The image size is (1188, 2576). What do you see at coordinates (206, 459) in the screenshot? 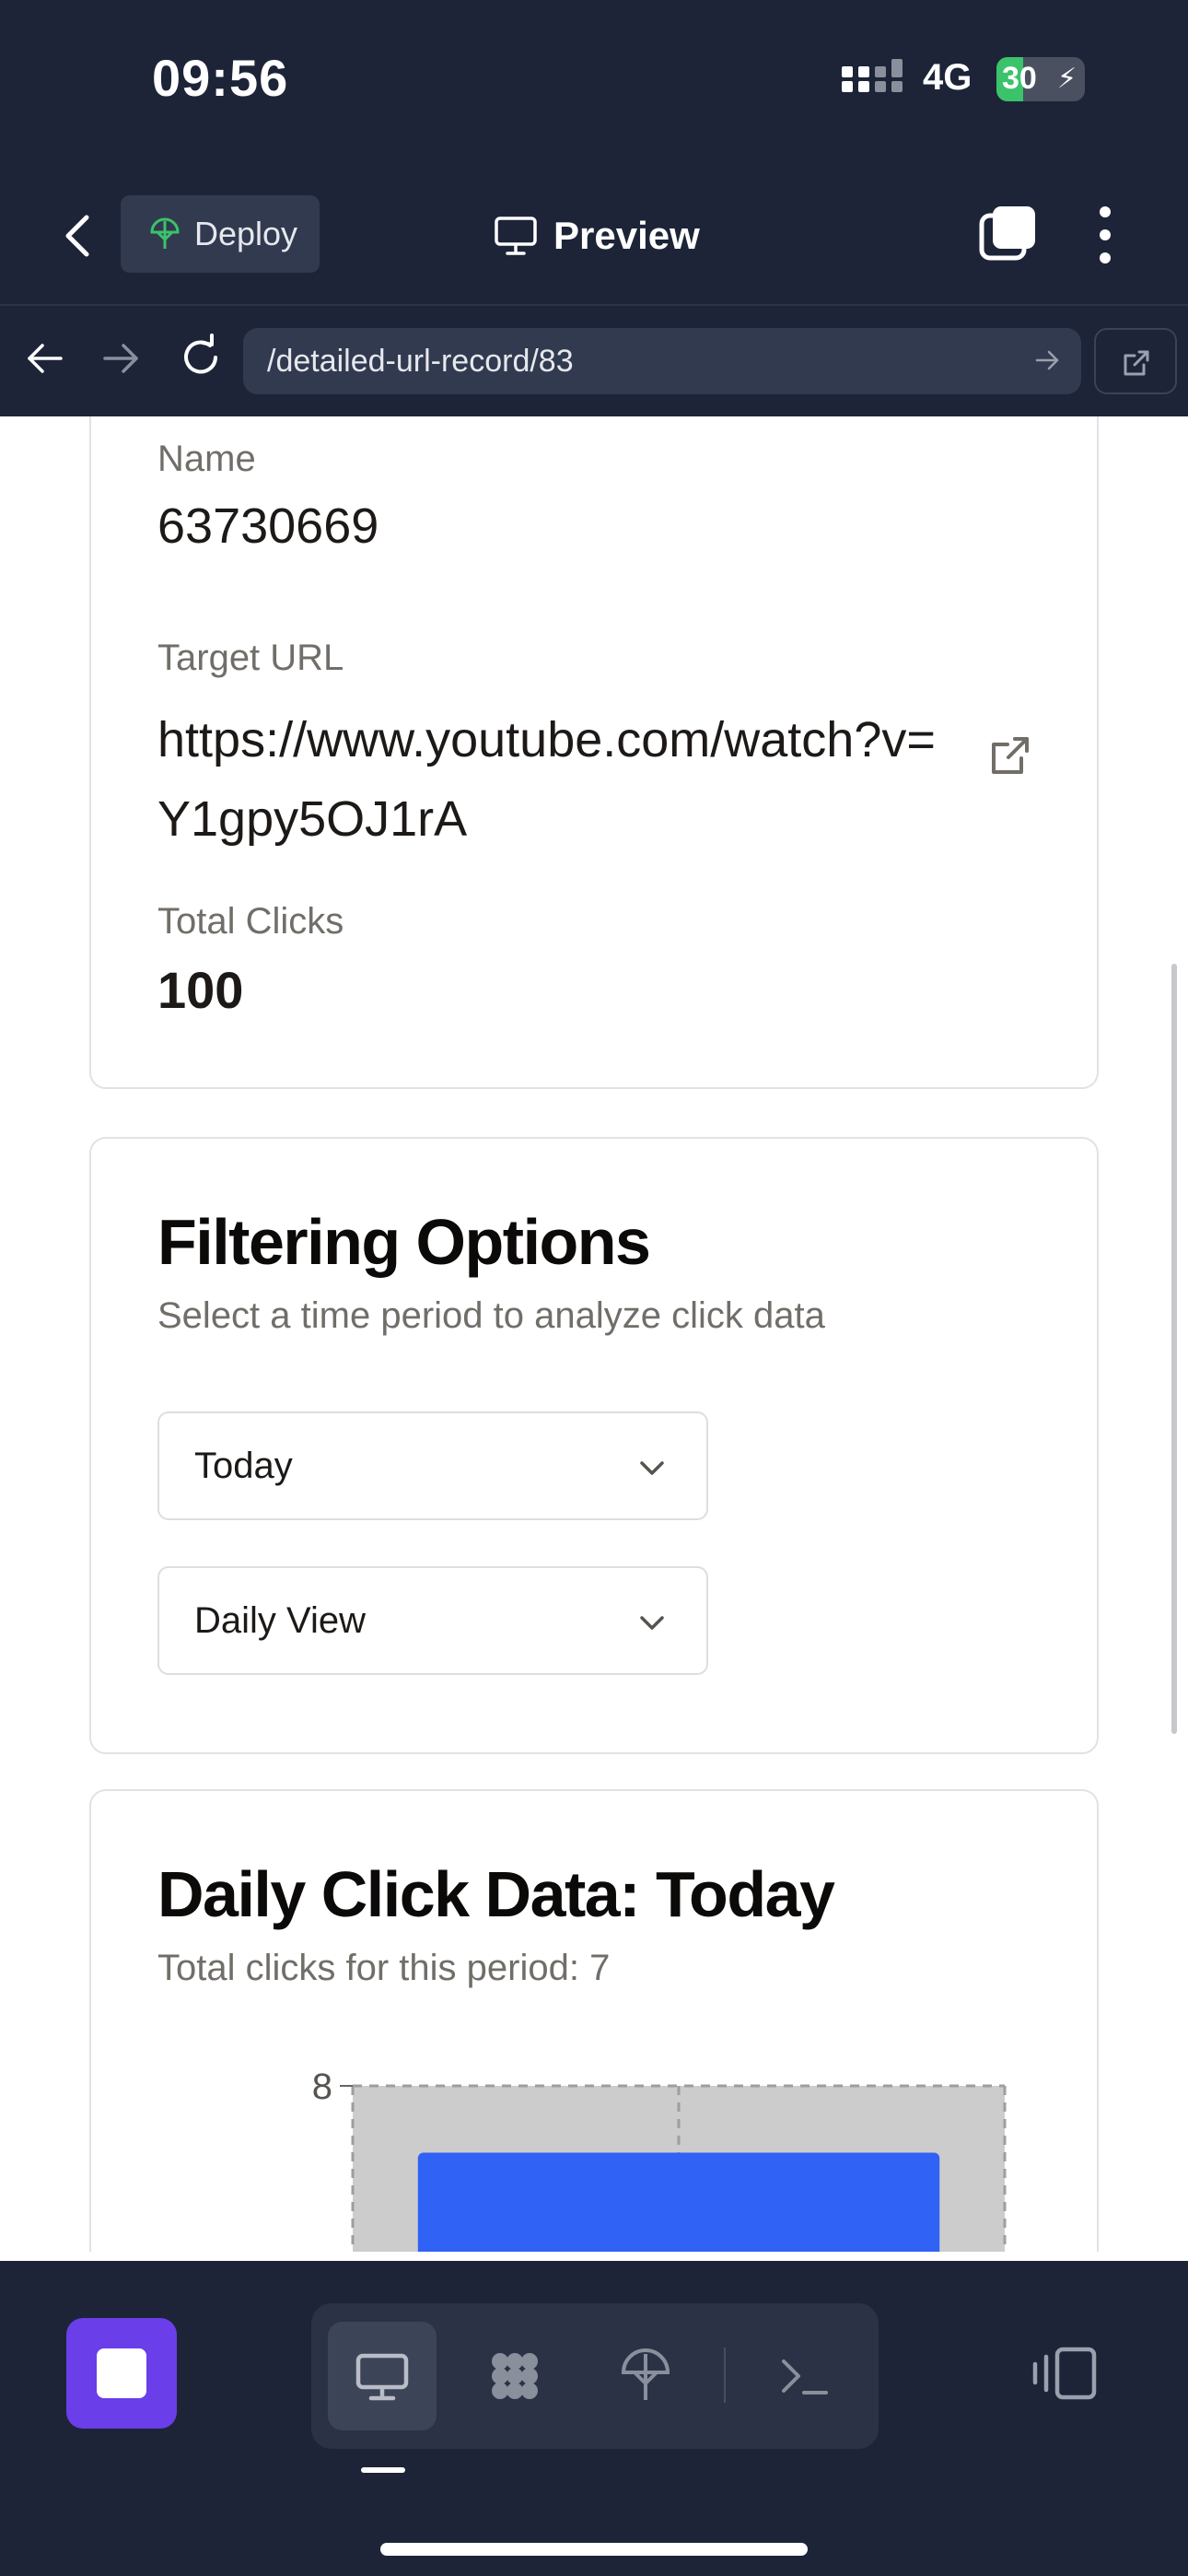
I see `name-label: Name` at bounding box center [206, 459].